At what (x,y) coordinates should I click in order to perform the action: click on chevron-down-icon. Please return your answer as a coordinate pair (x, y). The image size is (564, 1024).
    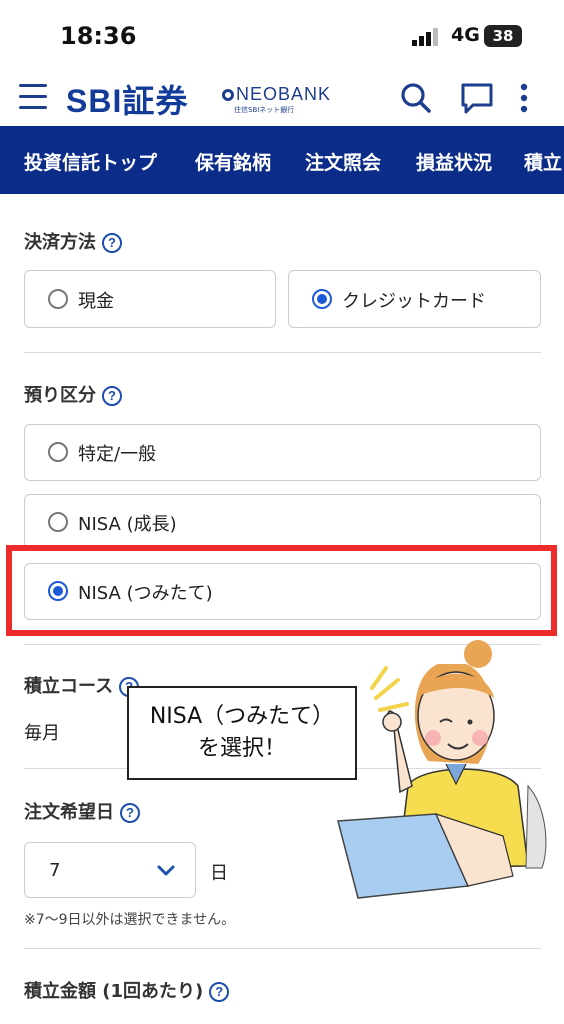
    Looking at the image, I should click on (166, 870).